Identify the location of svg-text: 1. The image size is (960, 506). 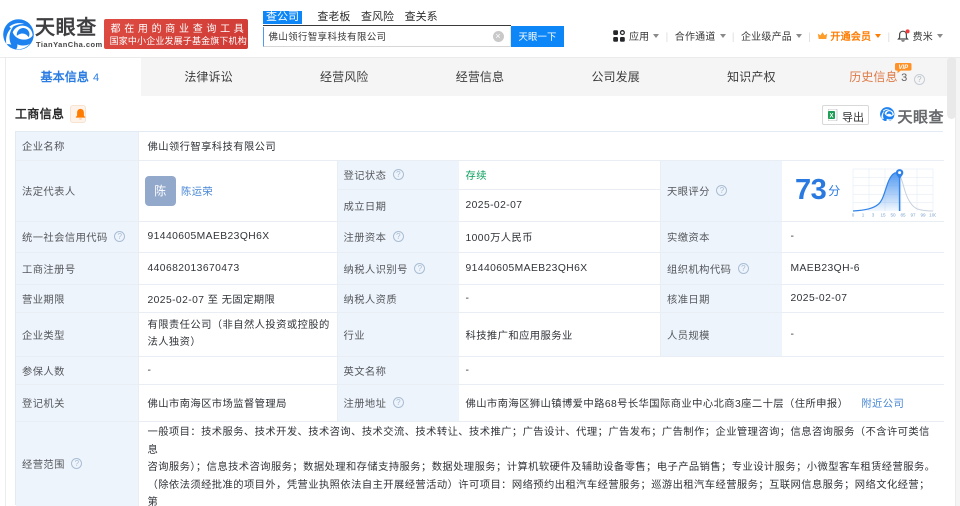
(863, 215).